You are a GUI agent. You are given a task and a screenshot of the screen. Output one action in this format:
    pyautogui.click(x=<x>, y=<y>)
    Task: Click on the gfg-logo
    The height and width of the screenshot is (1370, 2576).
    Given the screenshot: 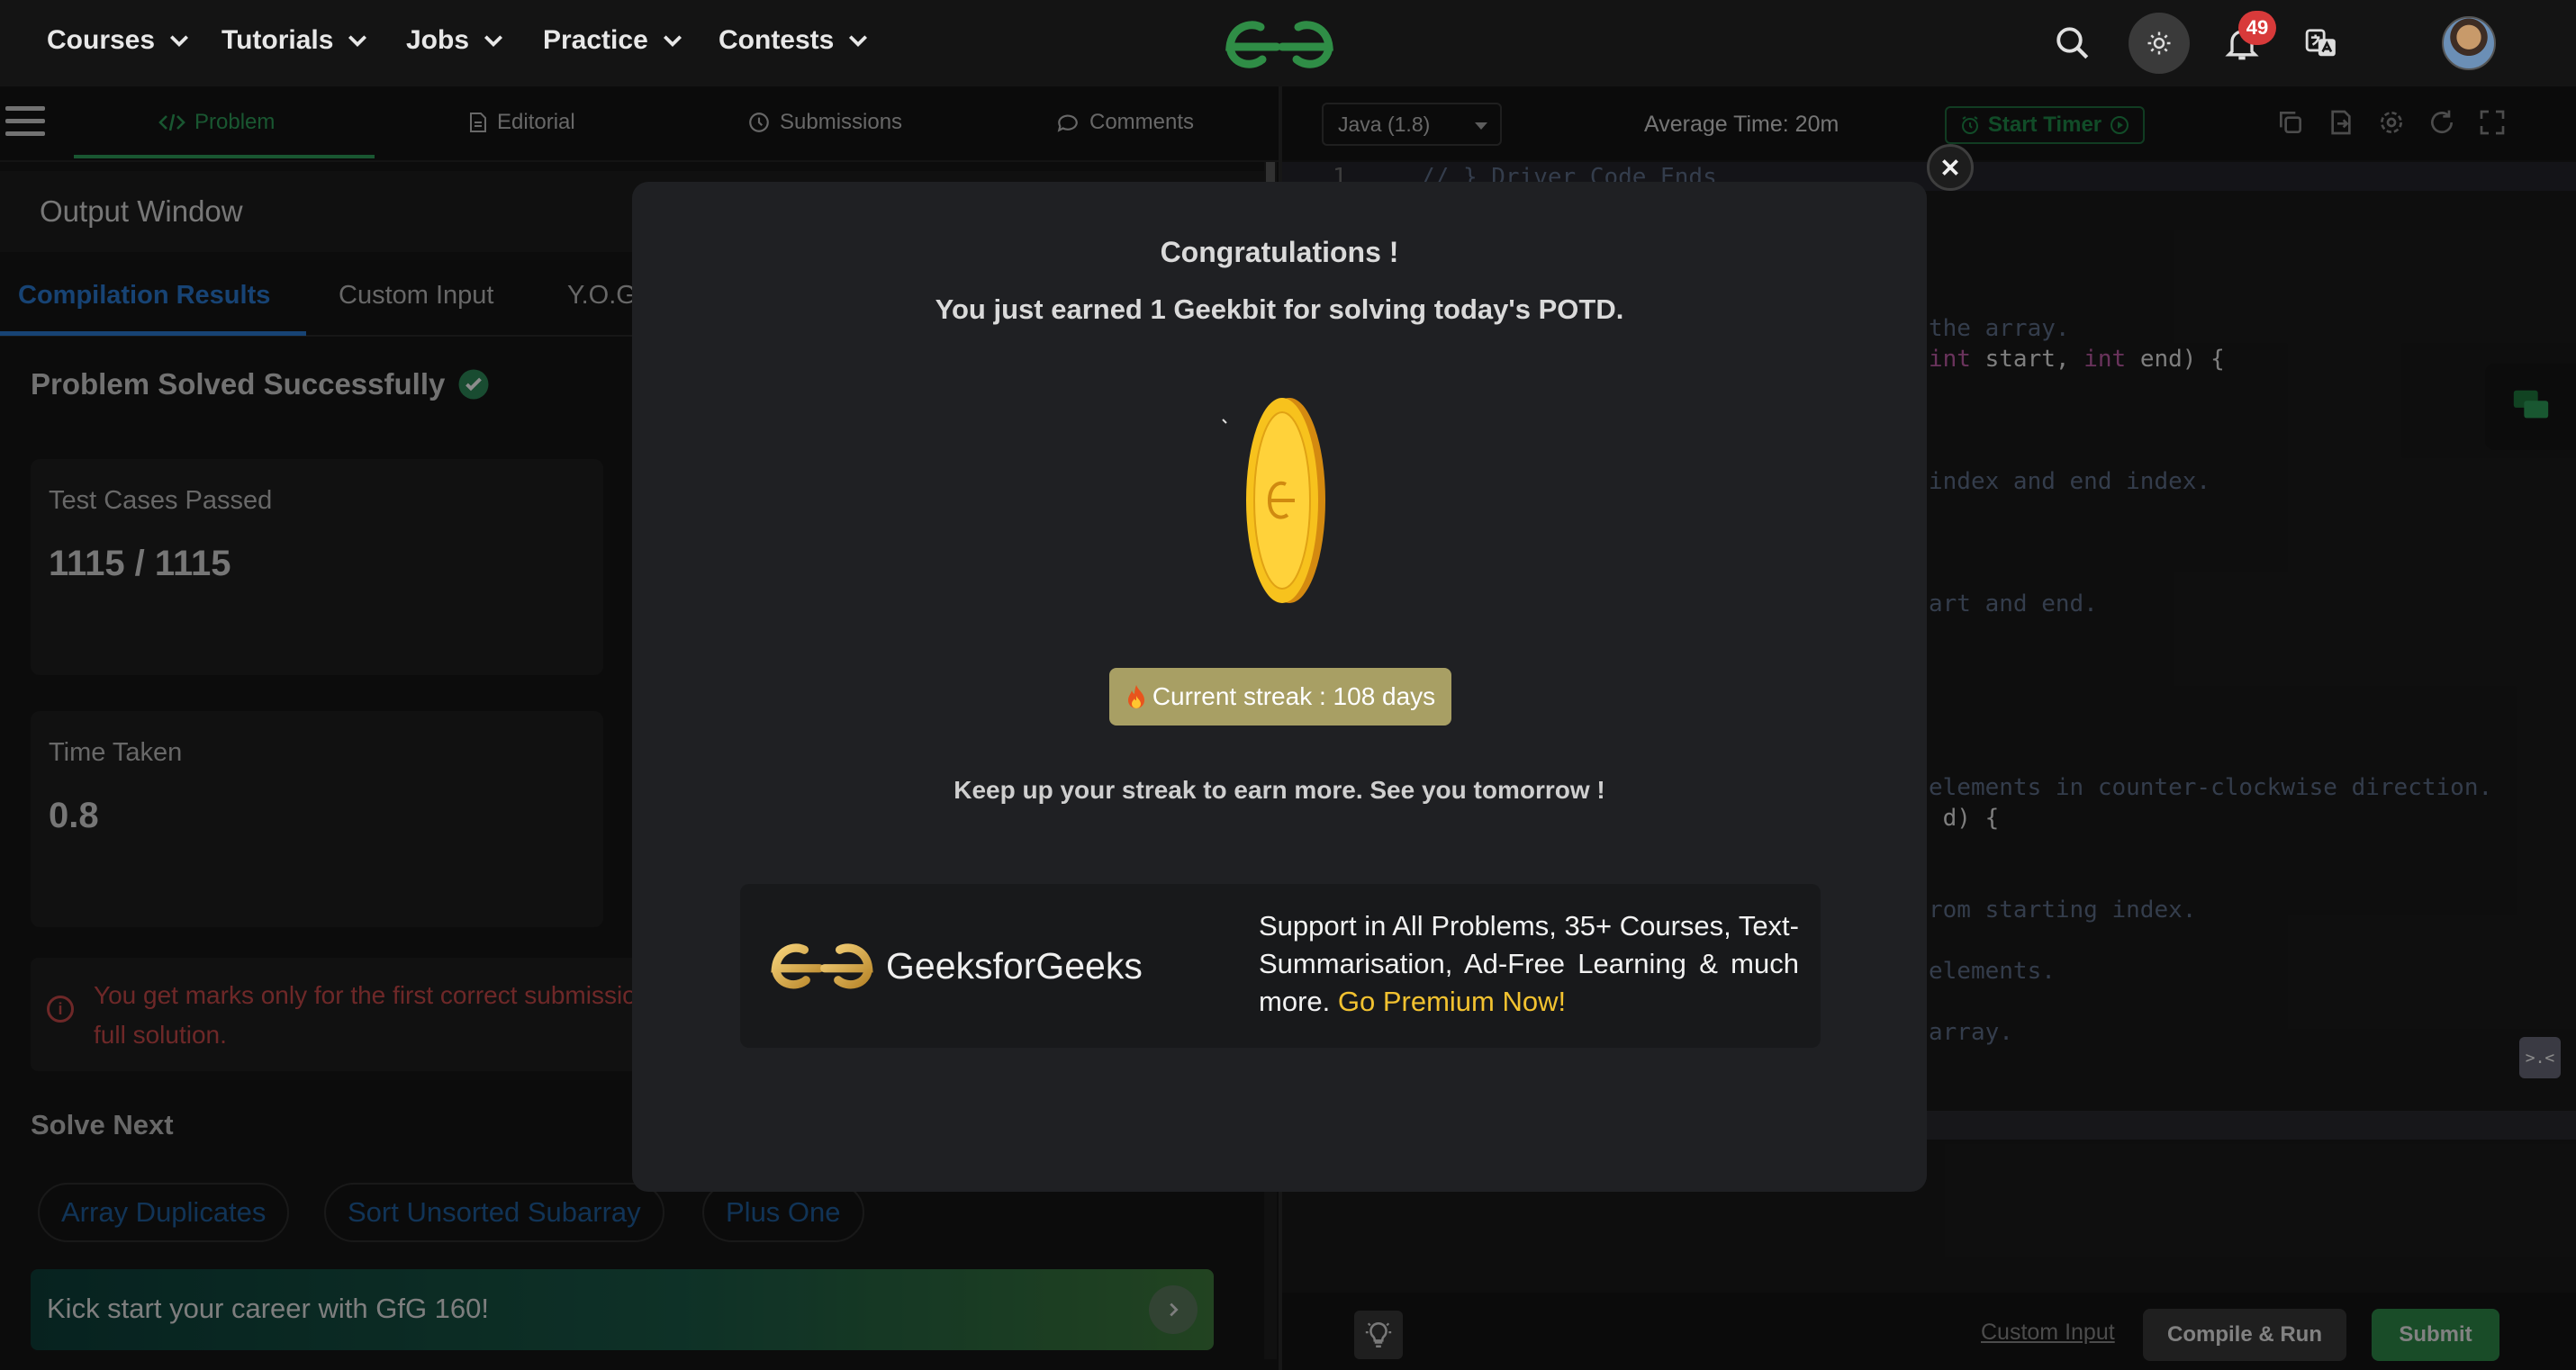 What is the action you would take?
    pyautogui.click(x=1279, y=43)
    